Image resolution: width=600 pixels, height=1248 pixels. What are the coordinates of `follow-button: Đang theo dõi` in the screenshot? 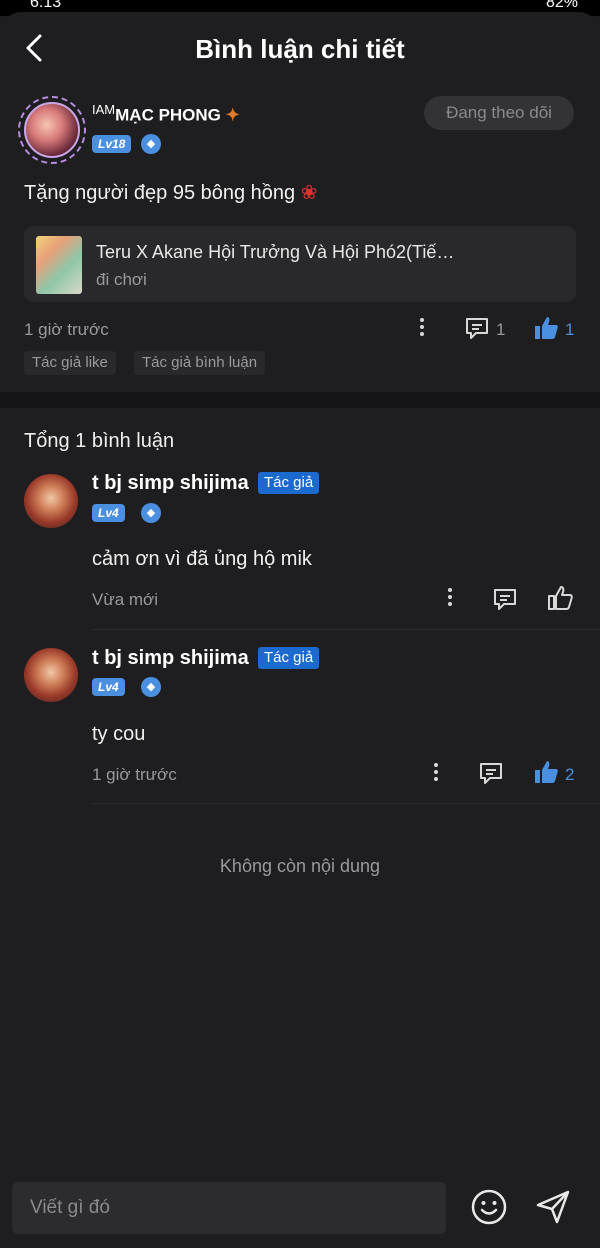 It's located at (499, 113).